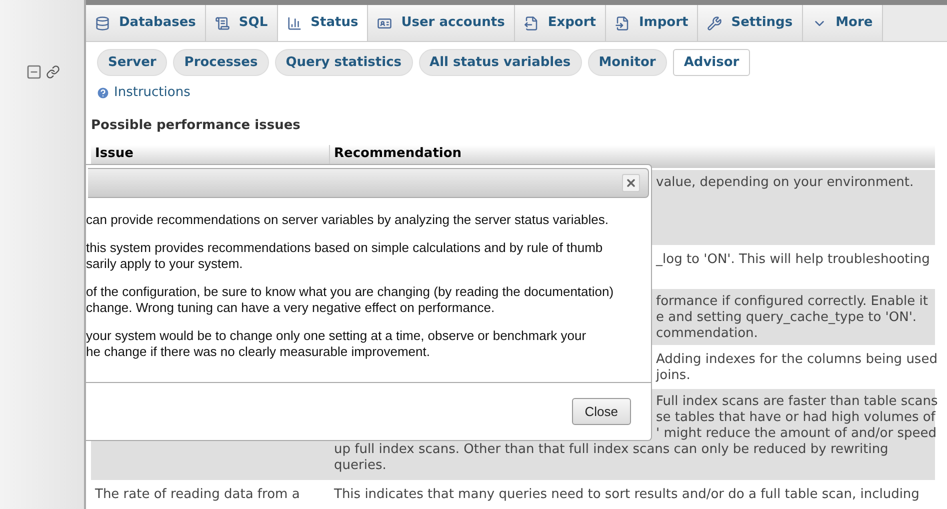 This screenshot has width=947, height=509. What do you see at coordinates (53, 72) in the screenshot?
I see `link-icon` at bounding box center [53, 72].